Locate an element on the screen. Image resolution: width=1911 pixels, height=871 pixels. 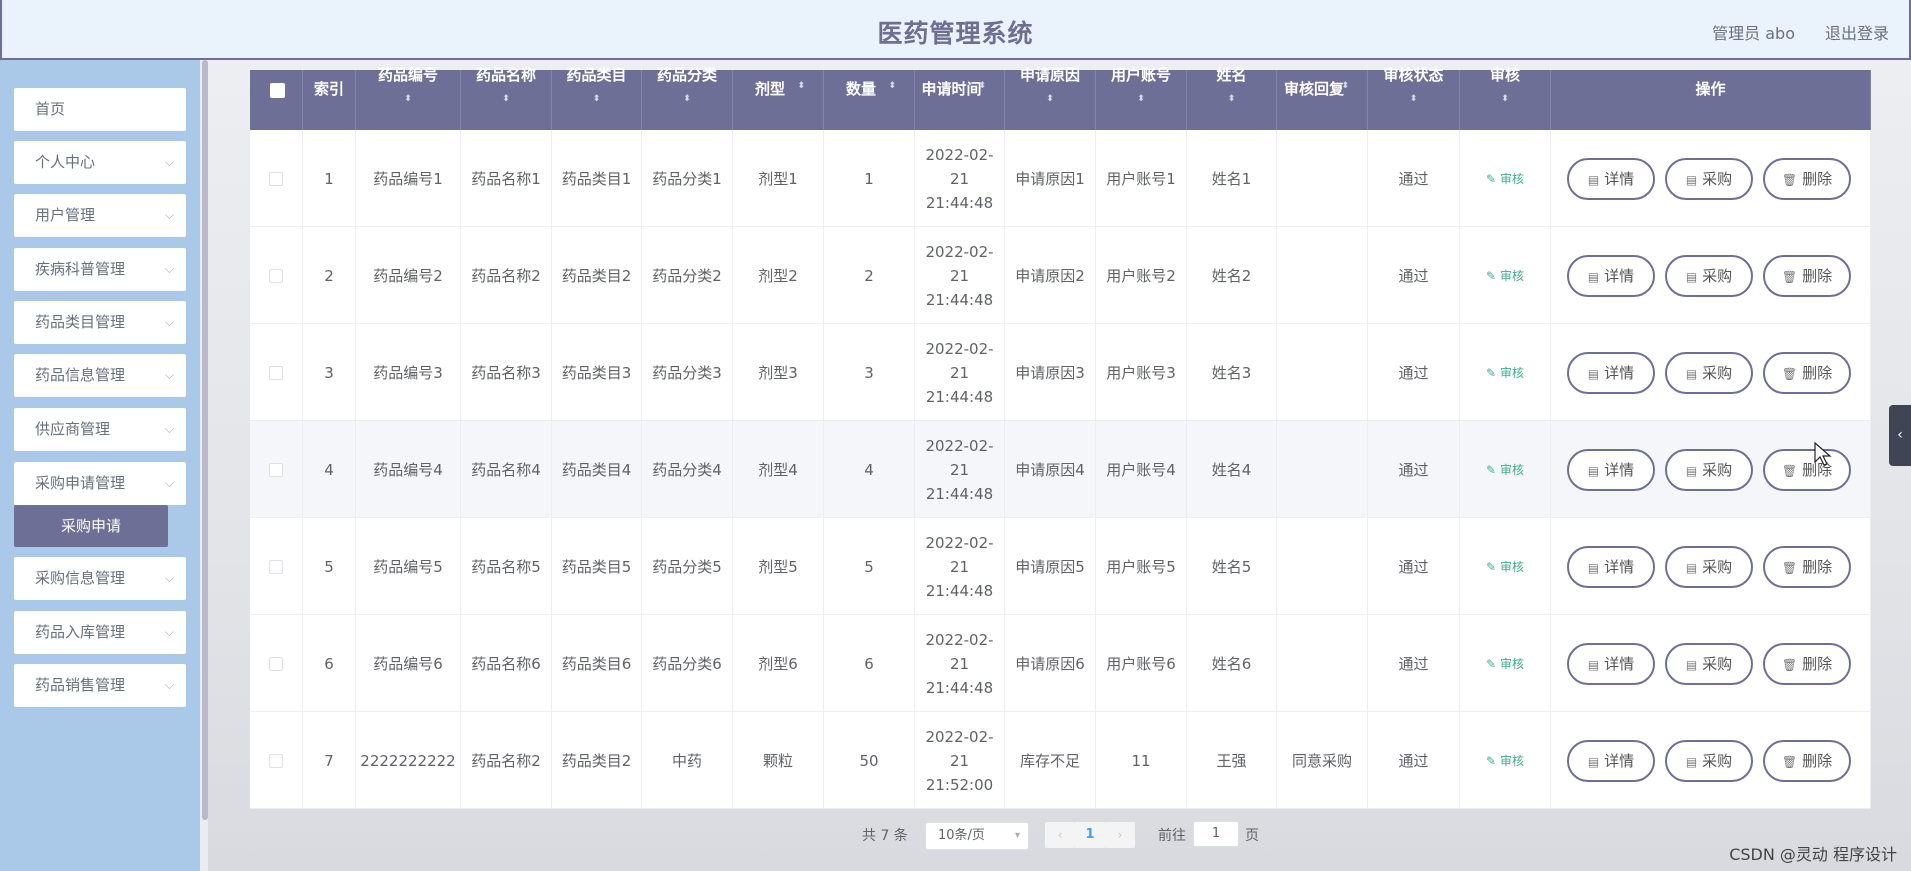
th-category: 药品类目 ⬍ is located at coordinates (597, 98).